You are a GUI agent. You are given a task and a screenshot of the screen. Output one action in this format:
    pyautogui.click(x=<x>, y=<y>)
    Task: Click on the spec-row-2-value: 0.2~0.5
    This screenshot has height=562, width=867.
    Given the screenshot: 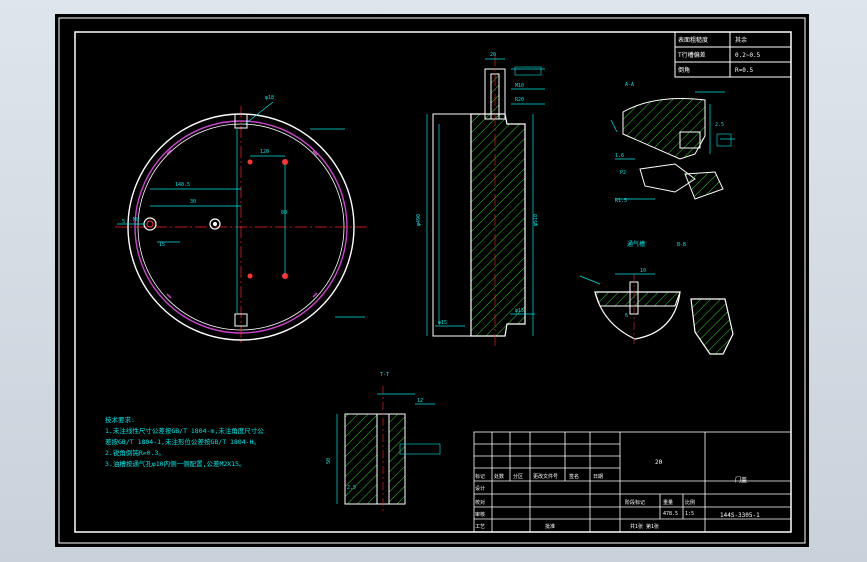 What is the action you would take?
    pyautogui.click(x=748, y=55)
    